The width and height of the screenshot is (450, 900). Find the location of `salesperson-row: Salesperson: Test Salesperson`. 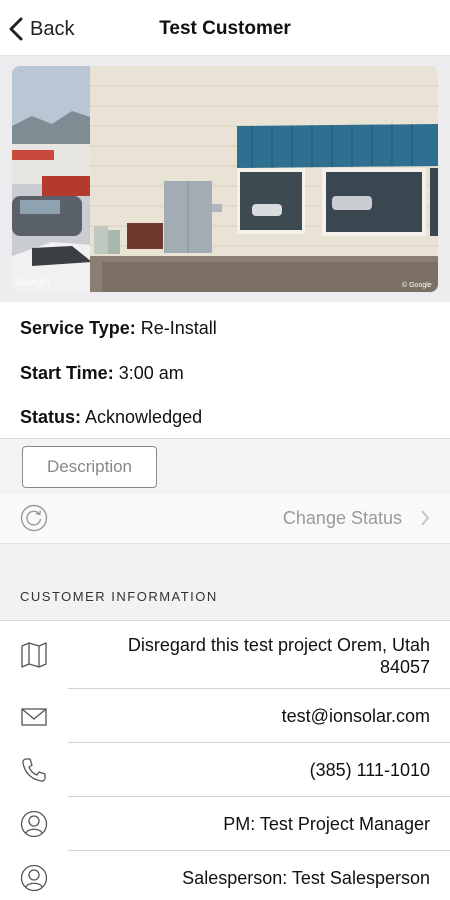

salesperson-row: Salesperson: Test Salesperson is located at coordinates (225, 875).